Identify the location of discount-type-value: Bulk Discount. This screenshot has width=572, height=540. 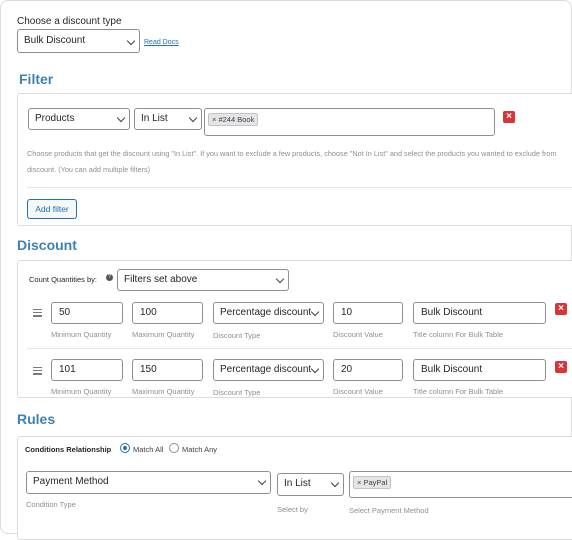
(55, 40).